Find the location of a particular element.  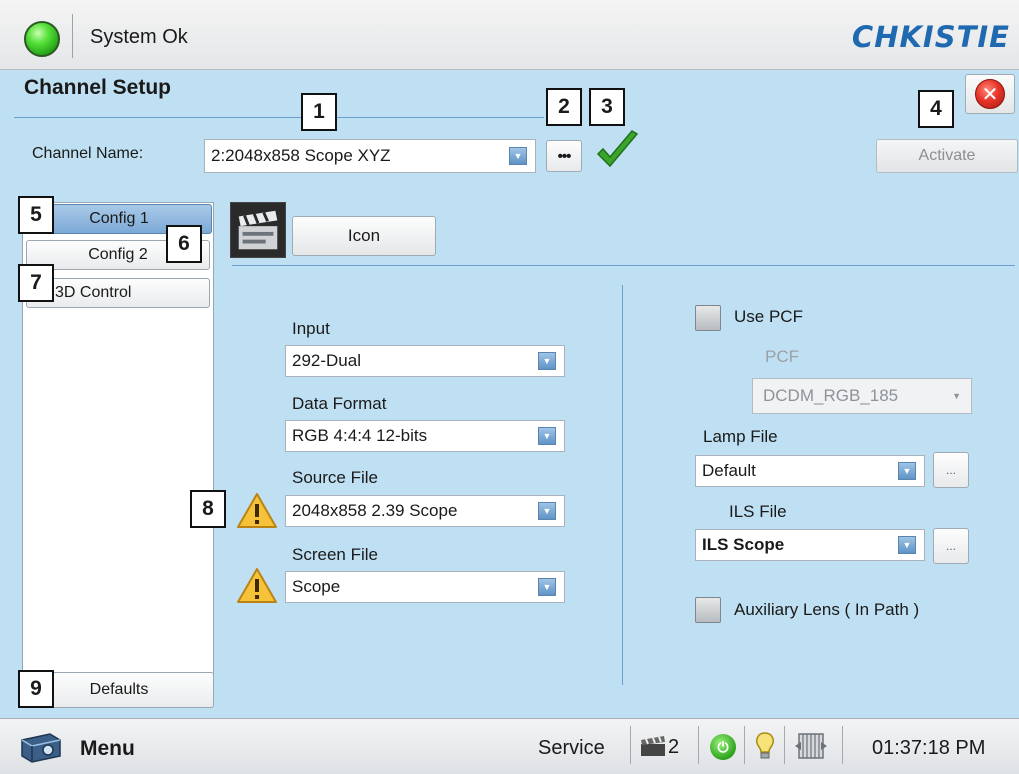

clock: 01:37:18 PM is located at coordinates (929, 748).